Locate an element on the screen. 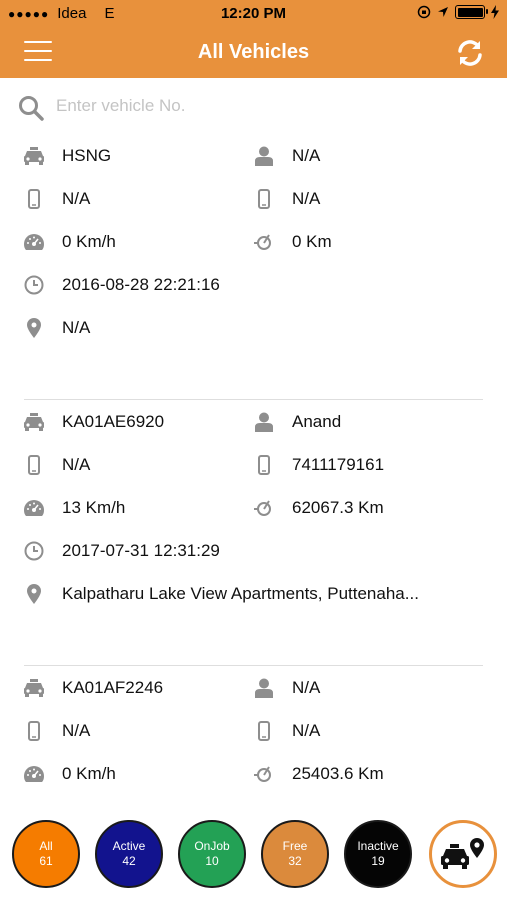 The width and height of the screenshot is (507, 900). driver-name: Anand is located at coordinates (317, 421).